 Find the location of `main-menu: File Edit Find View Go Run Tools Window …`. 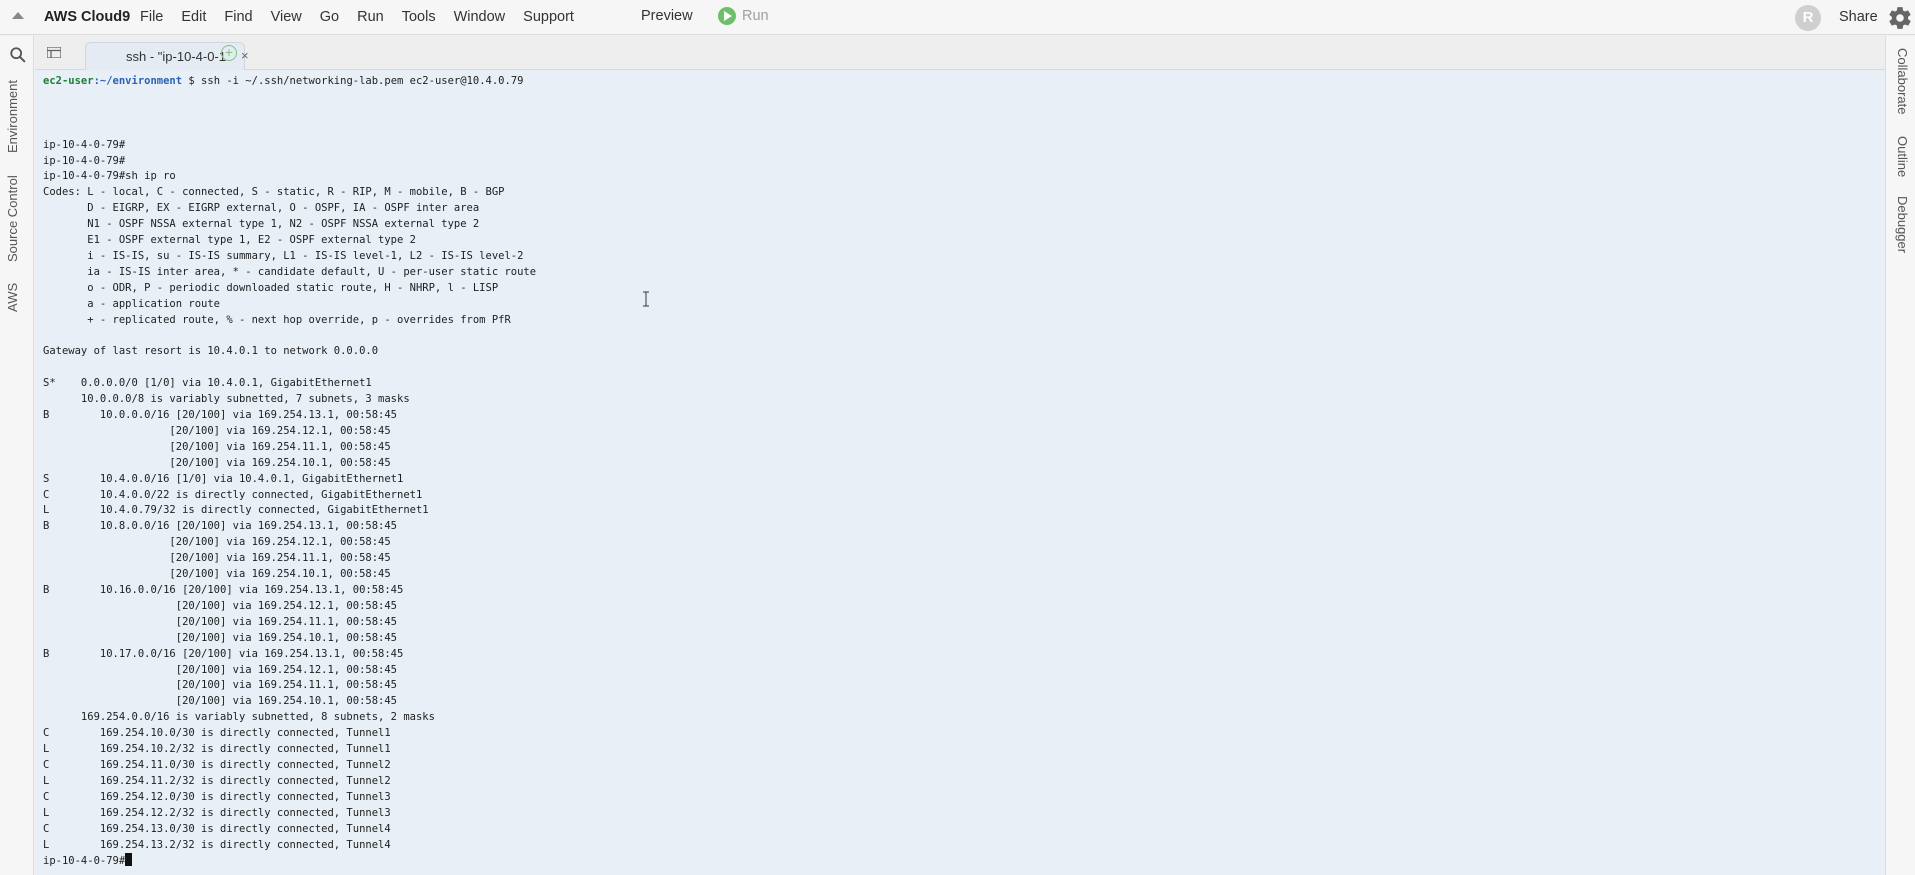

main-menu: File Edit Find View Go Run Tools Window … is located at coordinates (366, 17).